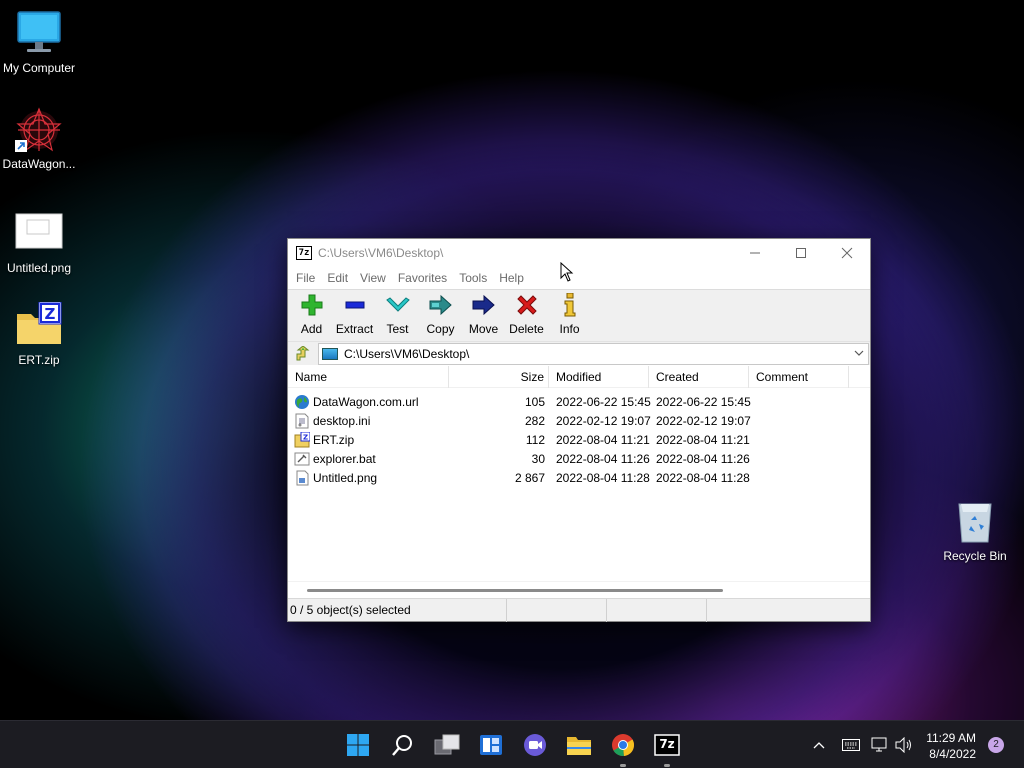  Describe the element at coordinates (801, 253) in the screenshot. I see `maximize-button` at that location.